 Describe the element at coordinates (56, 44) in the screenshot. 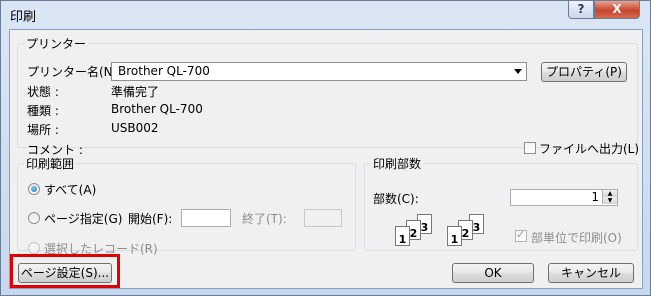

I see `printer-group-label: プリンター` at that location.